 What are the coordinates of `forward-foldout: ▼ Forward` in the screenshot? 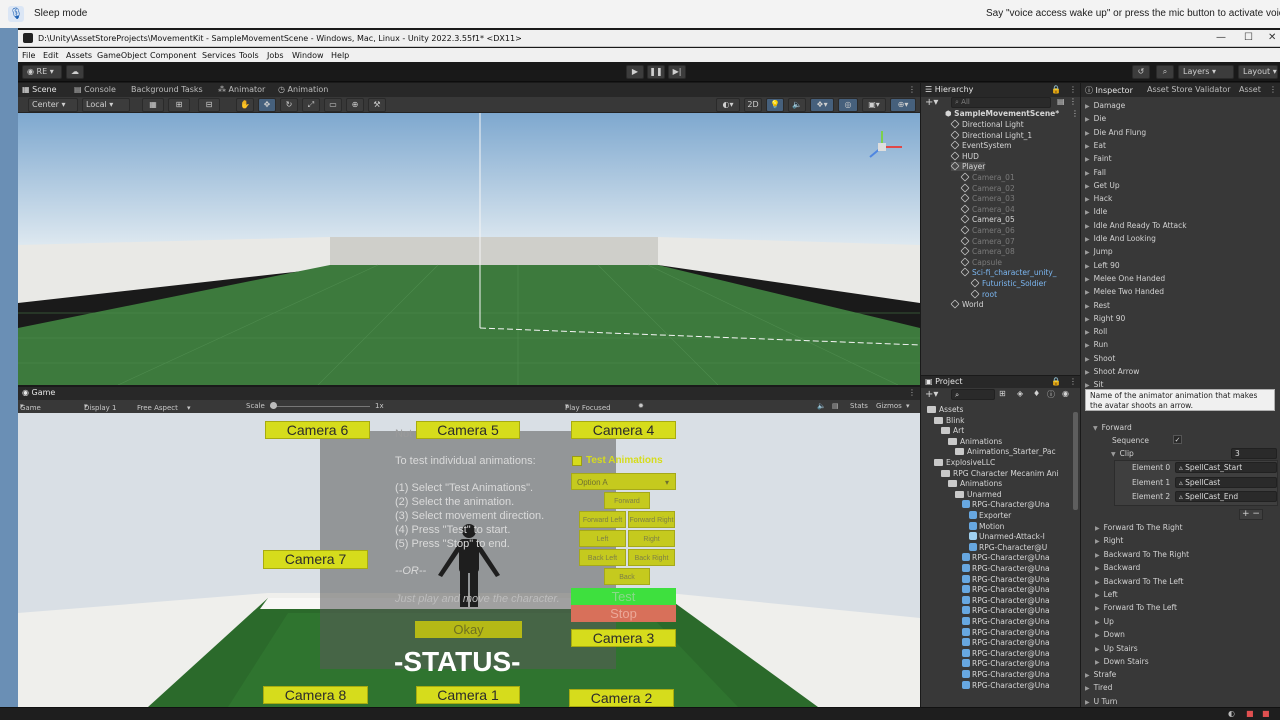 It's located at (1112, 427).